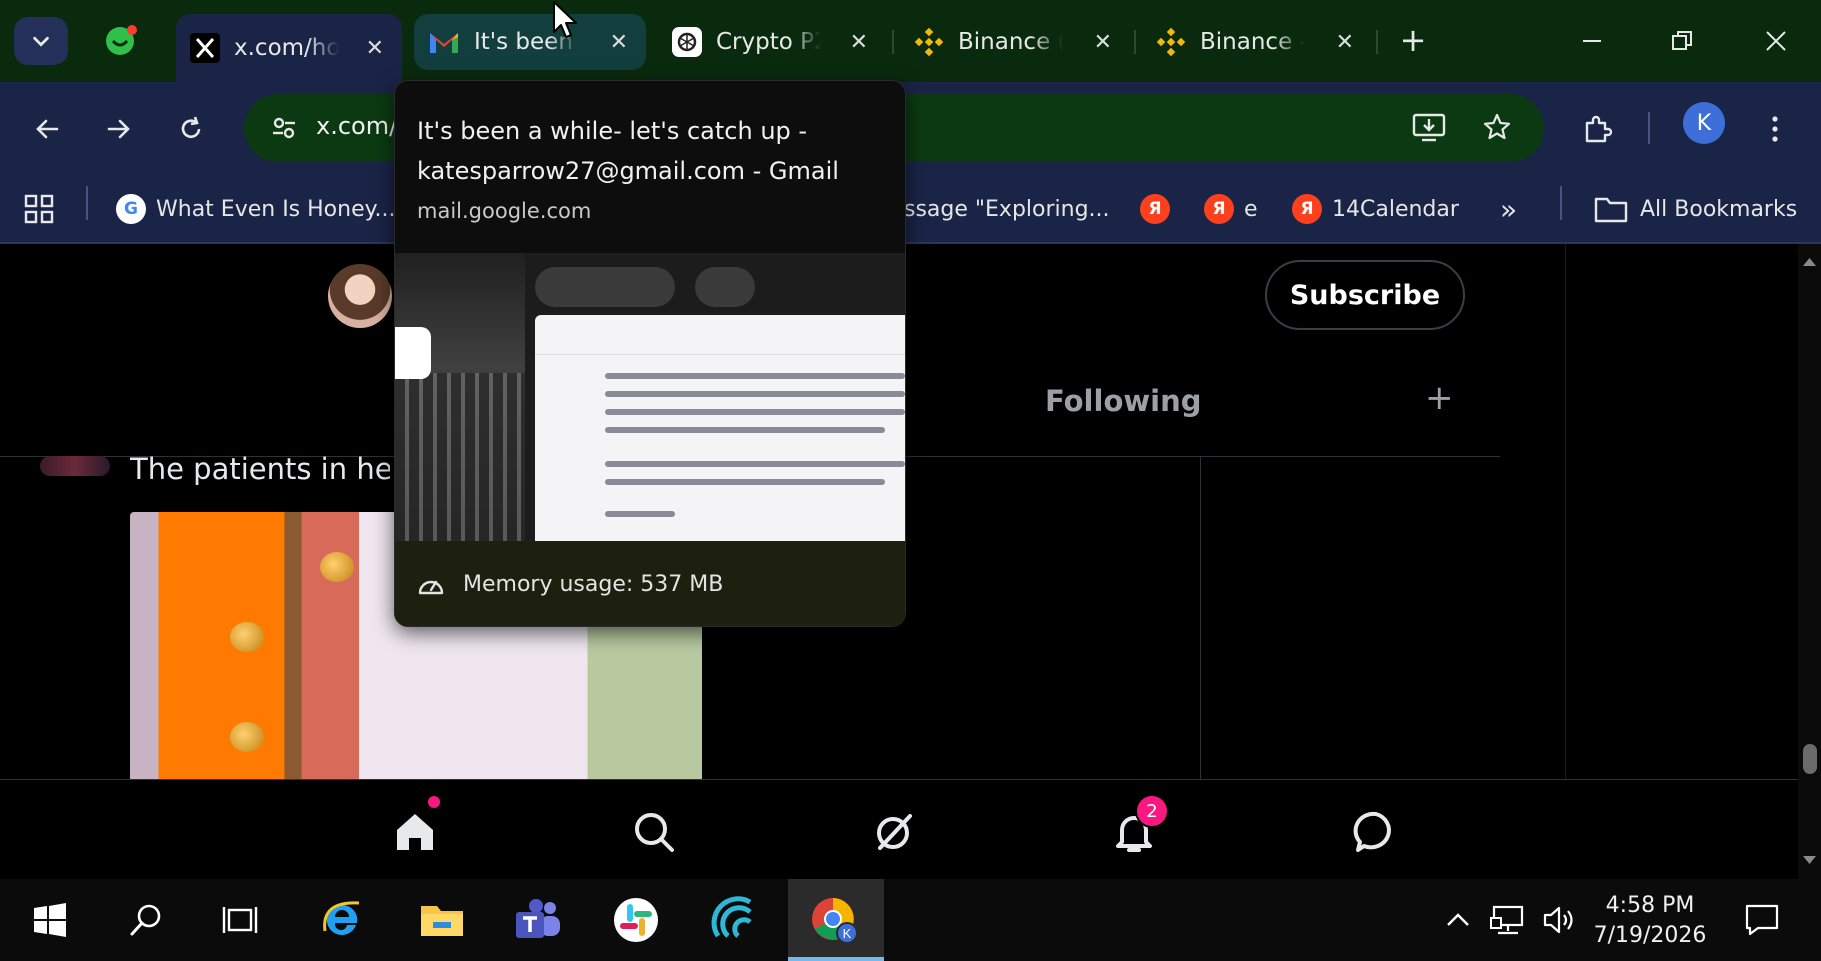  I want to click on hover-card-domain: mail.google.com, so click(504, 211).